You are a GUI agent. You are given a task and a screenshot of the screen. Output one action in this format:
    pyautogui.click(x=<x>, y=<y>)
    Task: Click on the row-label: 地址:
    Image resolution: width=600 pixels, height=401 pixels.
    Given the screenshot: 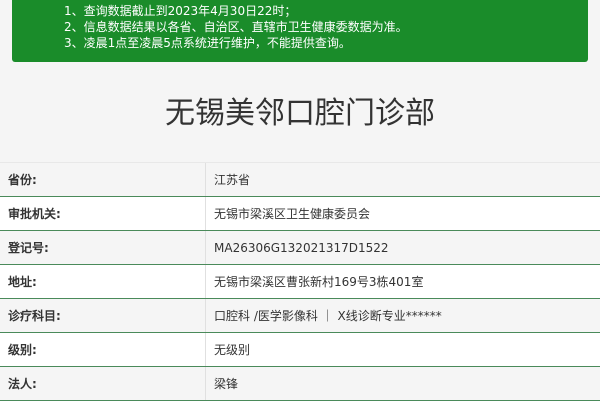 What is the action you would take?
    pyautogui.click(x=103, y=281)
    